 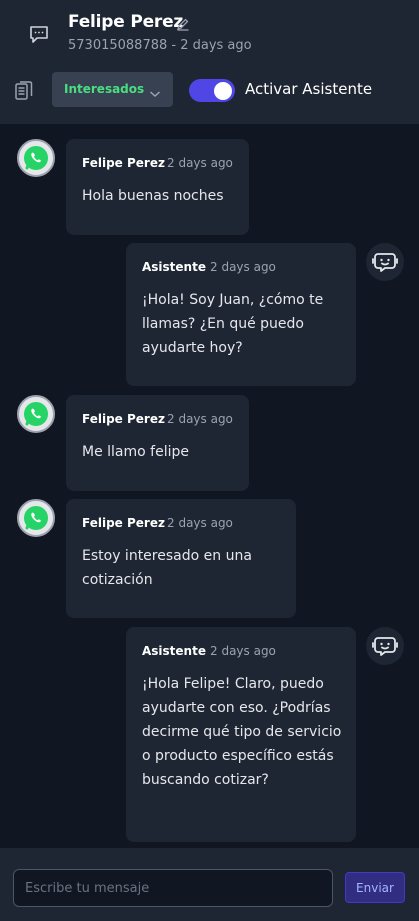 What do you see at coordinates (223, 91) in the screenshot?
I see `toggle-knob` at bounding box center [223, 91].